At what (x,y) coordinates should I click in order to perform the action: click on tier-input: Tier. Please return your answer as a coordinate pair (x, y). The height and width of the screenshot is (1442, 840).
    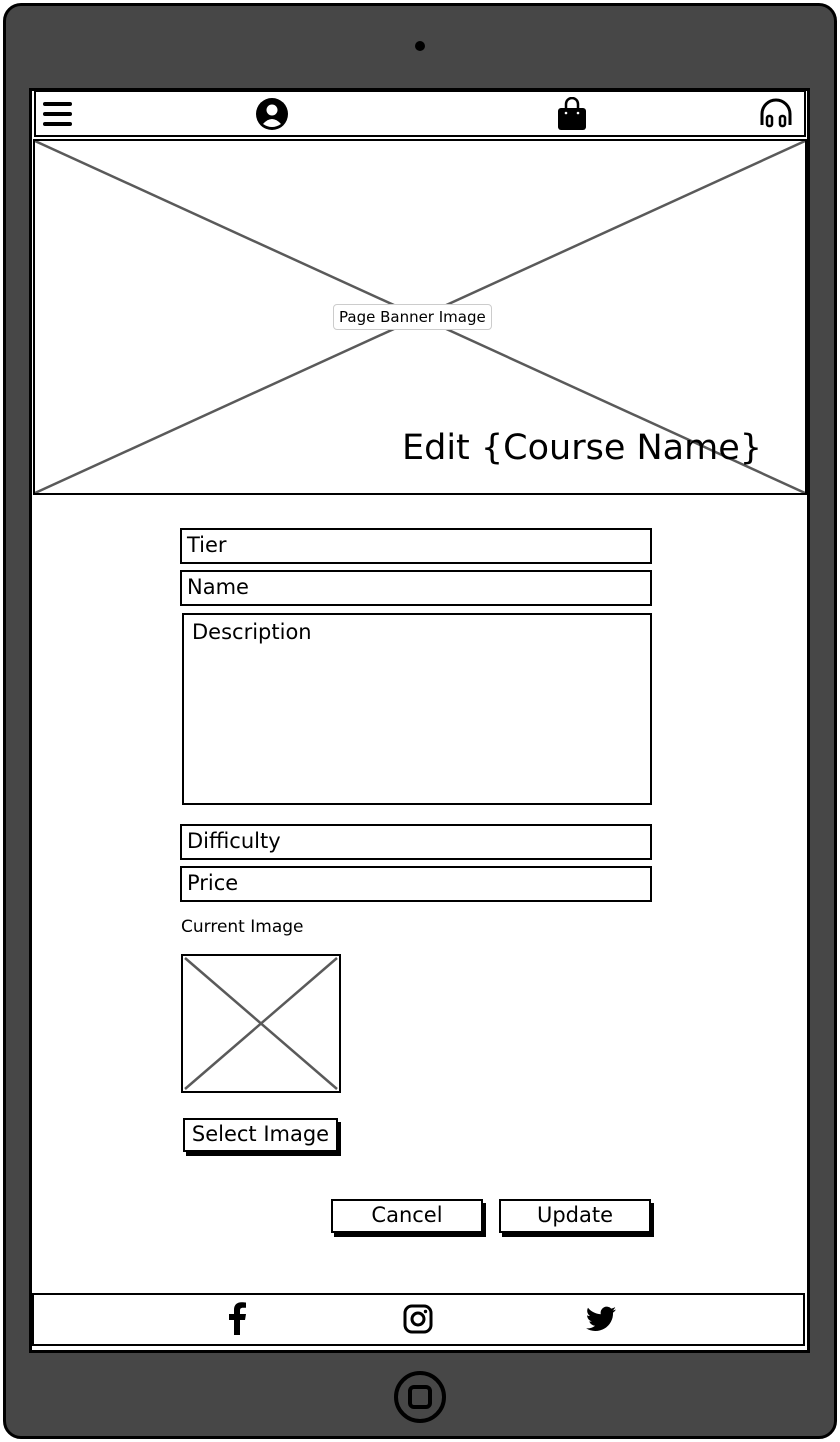
    Looking at the image, I should click on (416, 546).